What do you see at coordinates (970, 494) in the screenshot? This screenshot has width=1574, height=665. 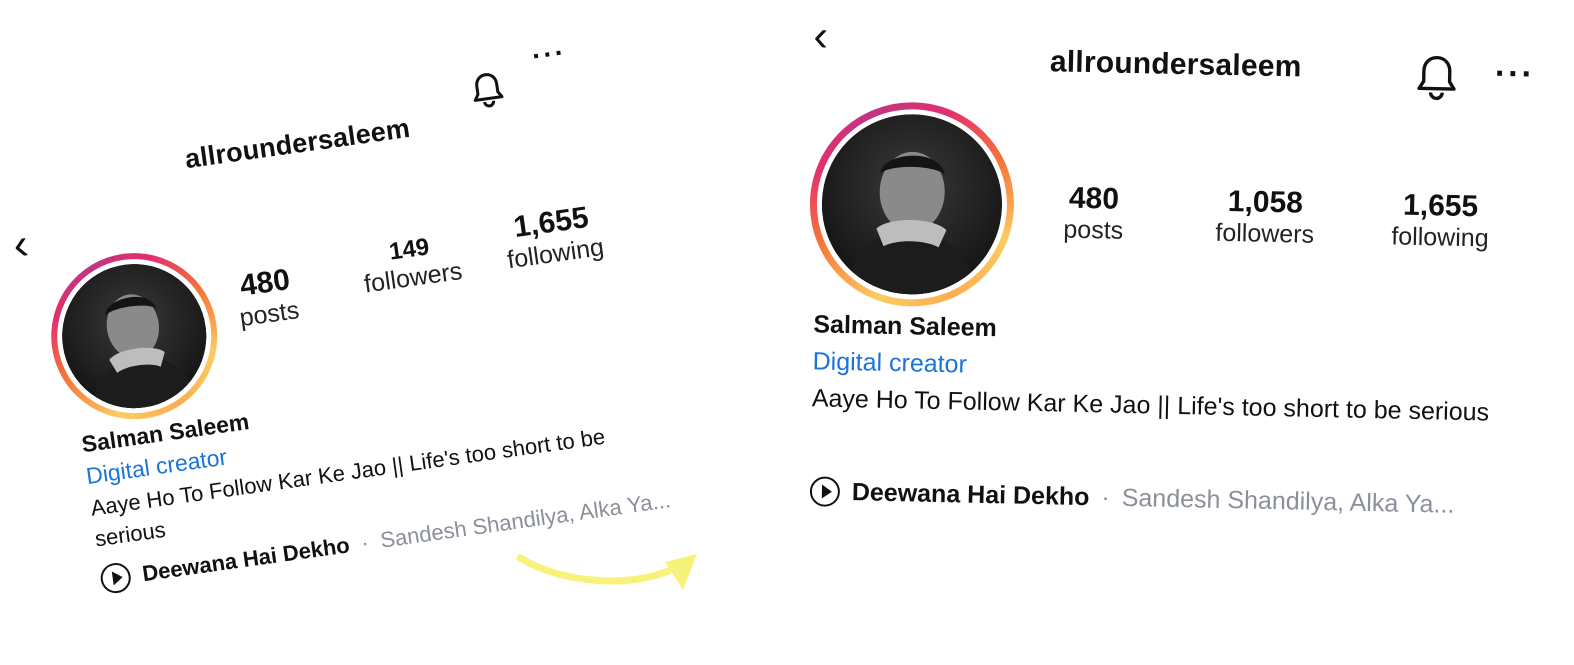 I see `music-song: Deewana Hai Dekho` at bounding box center [970, 494].